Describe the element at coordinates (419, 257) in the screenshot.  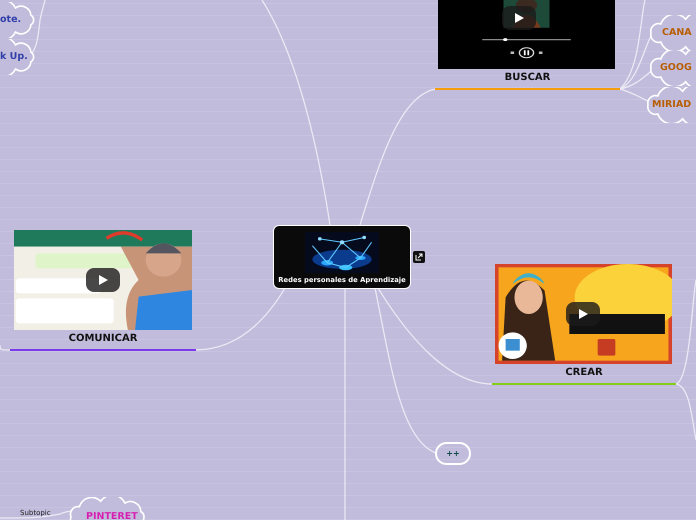
I see `link-icon` at that location.